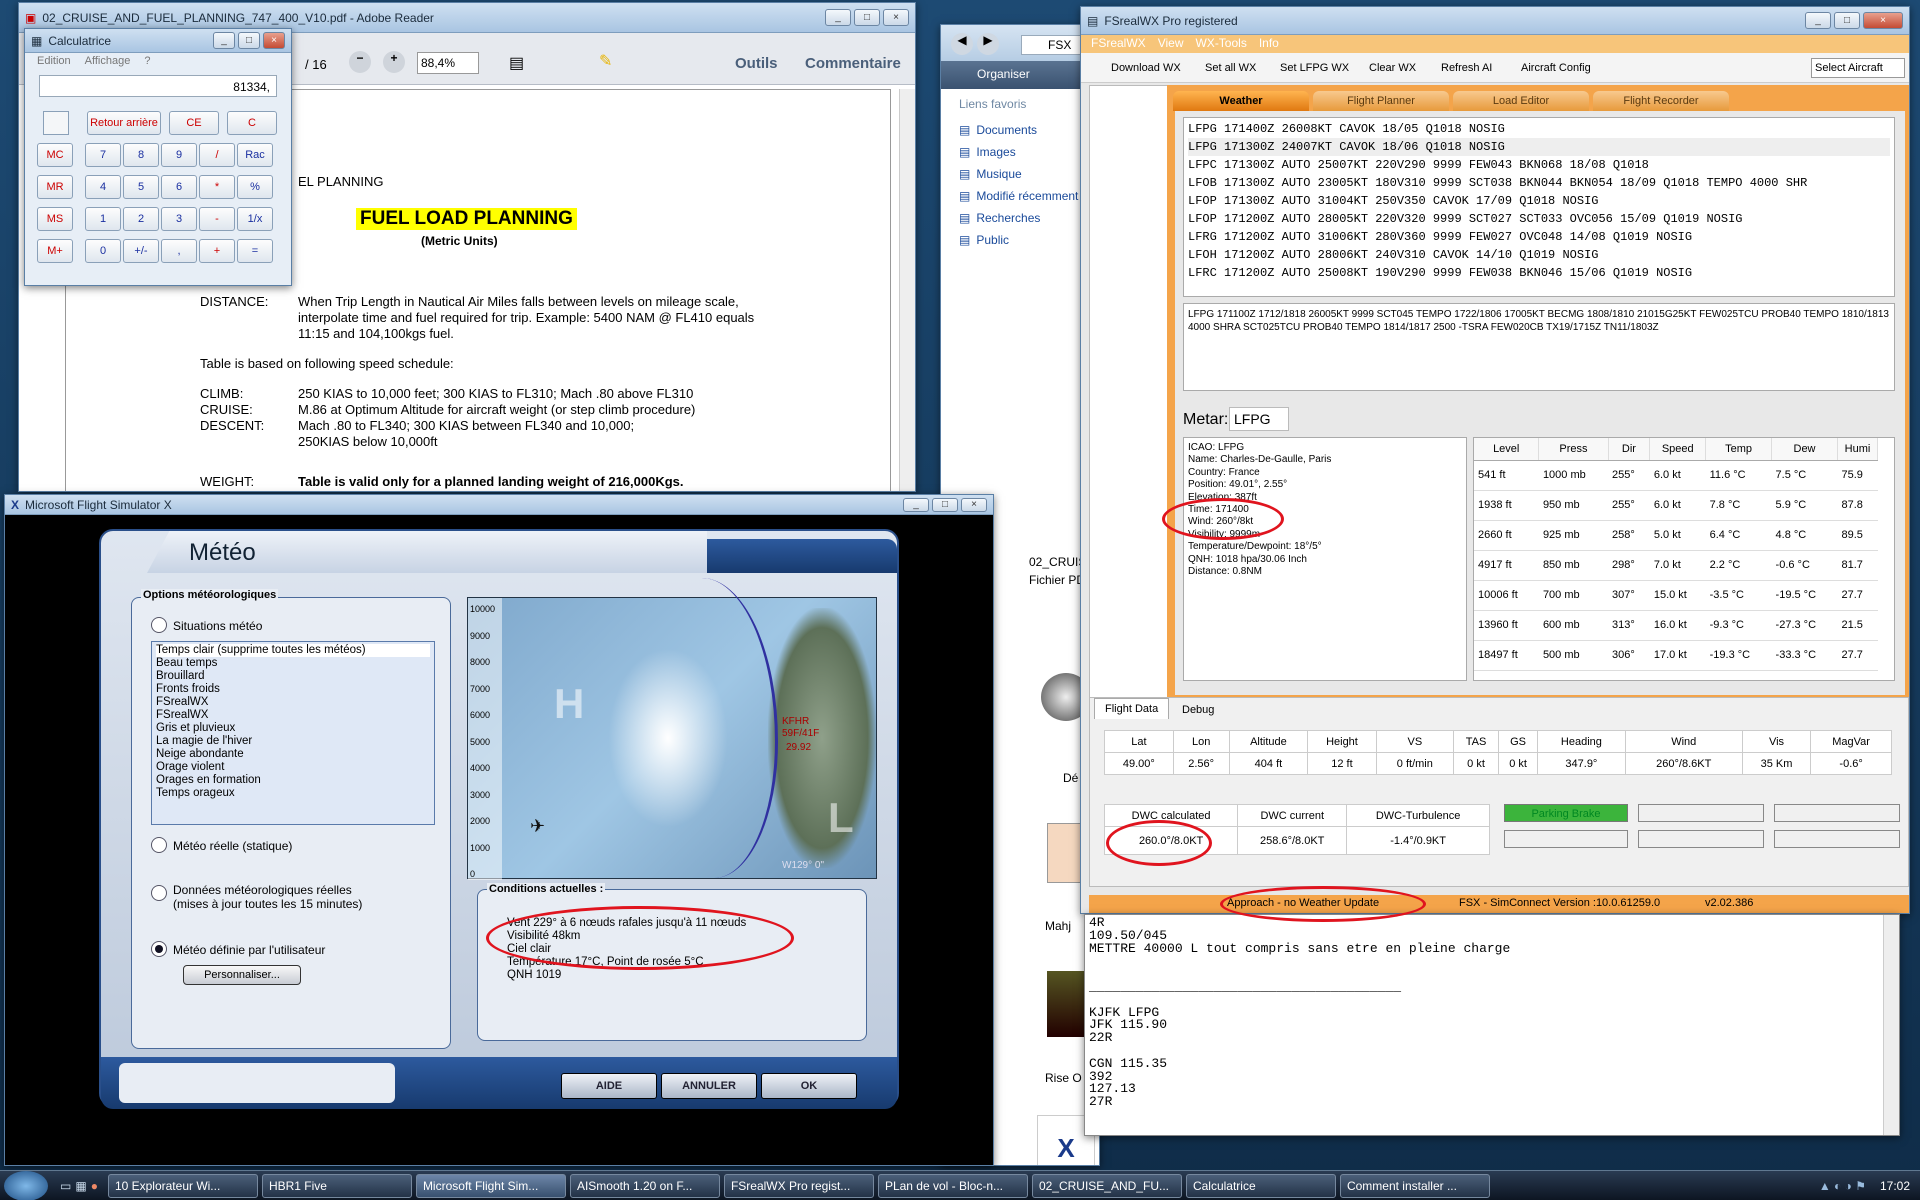  I want to click on calc-key: %, so click(255, 187).